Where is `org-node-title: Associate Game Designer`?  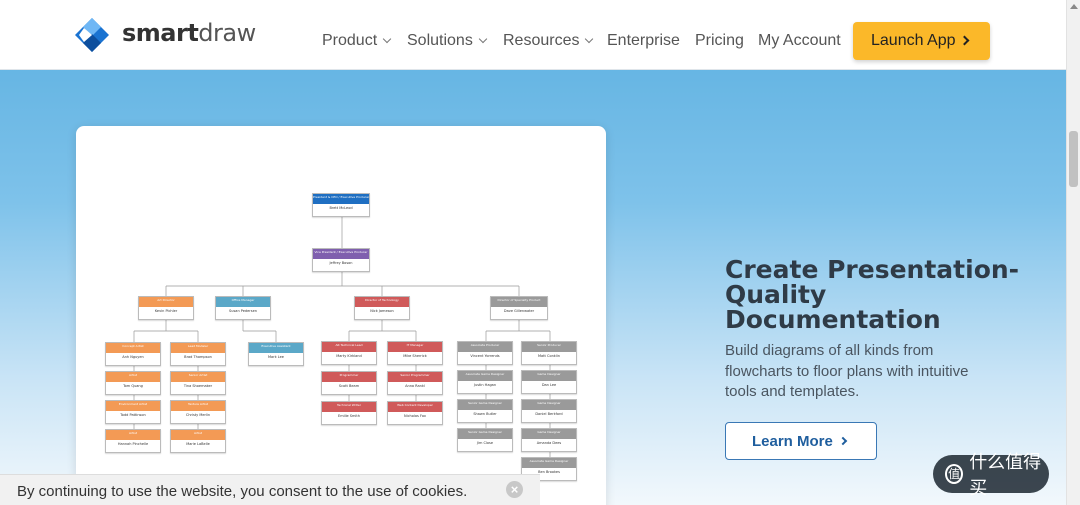 org-node-title: Associate Game Designer is located at coordinates (549, 461).